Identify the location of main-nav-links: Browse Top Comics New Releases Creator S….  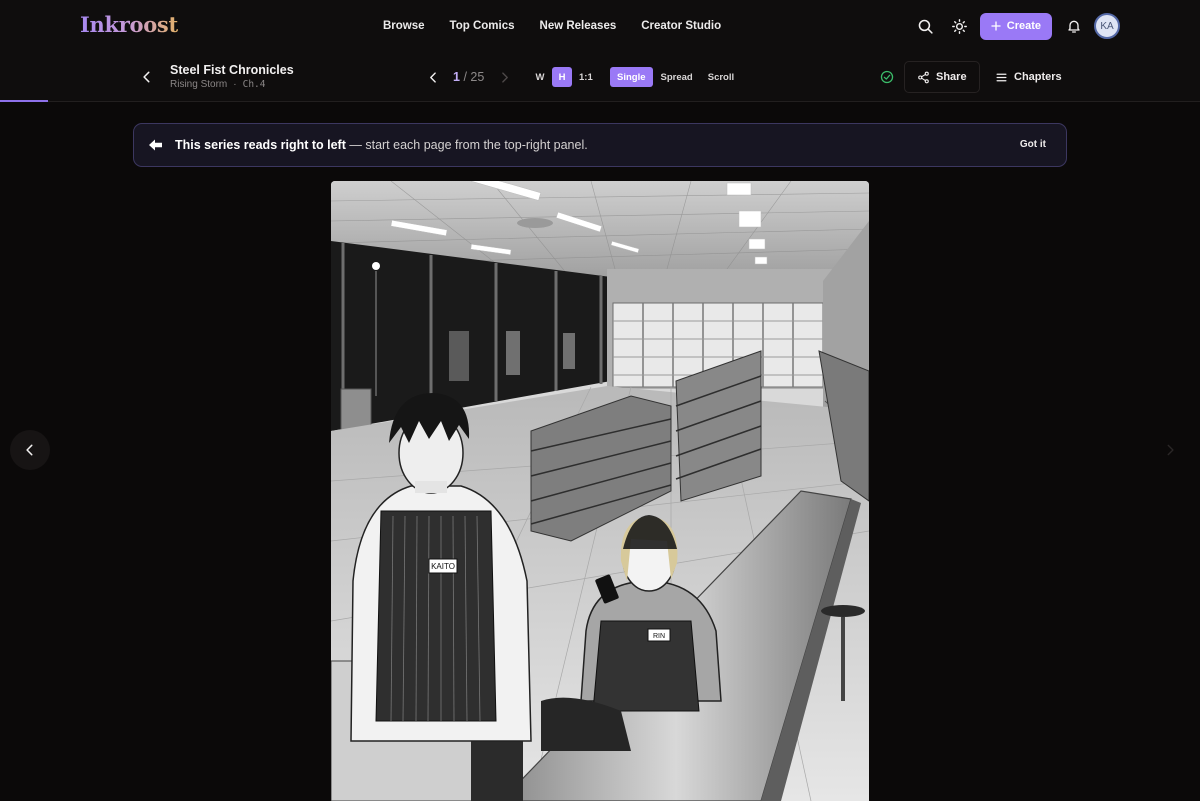
(552, 26).